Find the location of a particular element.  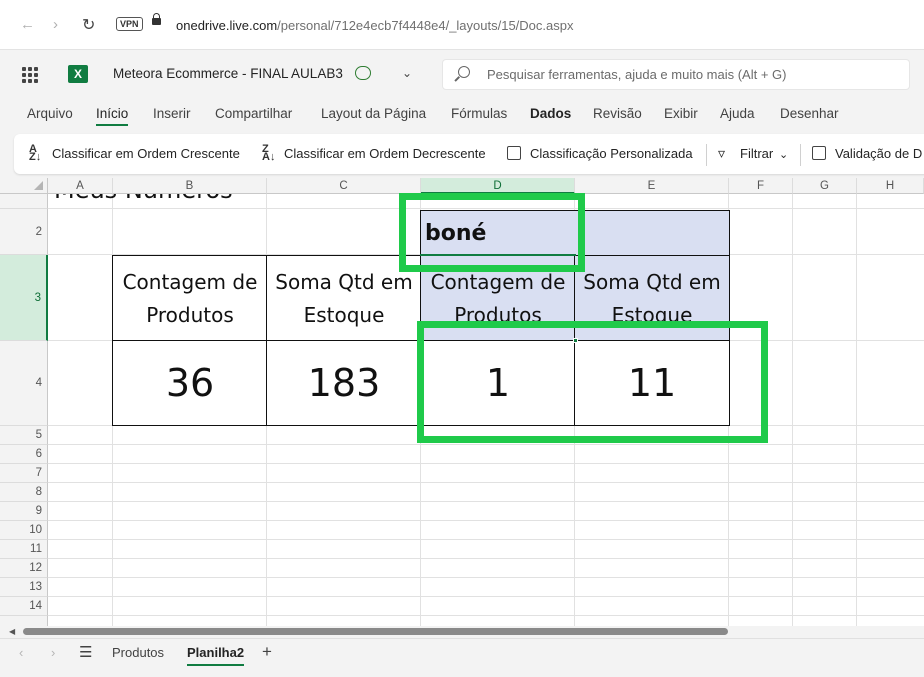

row-header-4: 4 is located at coordinates (24, 383).